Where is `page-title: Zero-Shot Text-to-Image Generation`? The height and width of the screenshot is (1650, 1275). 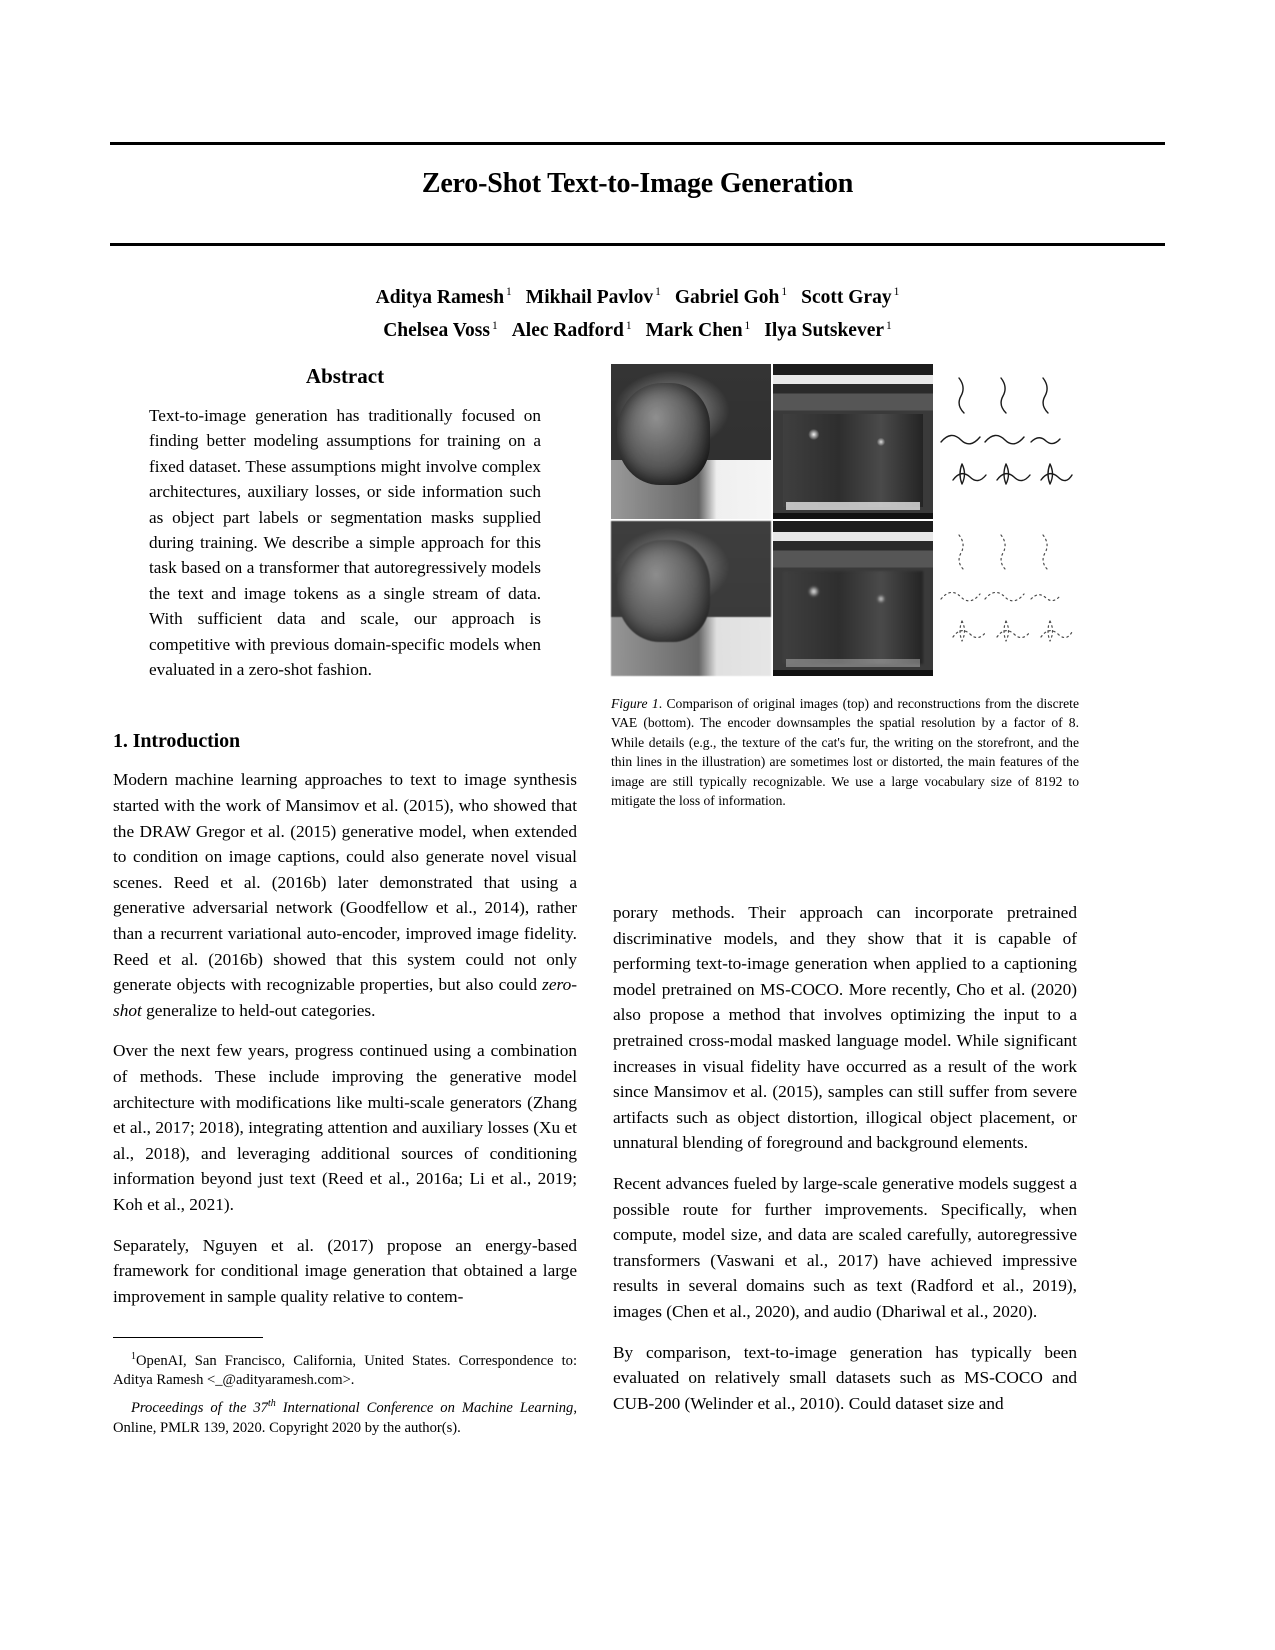
page-title: Zero-Shot Text-to-Image Generation is located at coordinates (637, 183).